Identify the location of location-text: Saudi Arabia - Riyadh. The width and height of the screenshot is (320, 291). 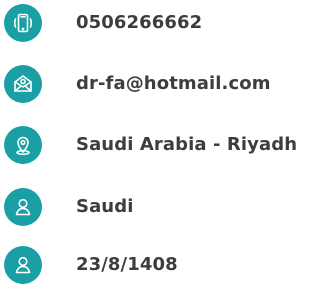
(187, 144).